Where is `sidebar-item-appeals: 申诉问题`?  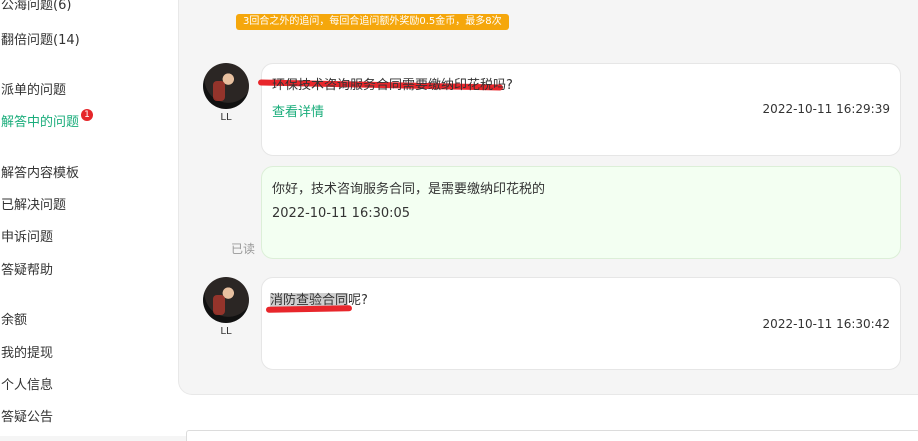
sidebar-item-appeals: 申诉问题 is located at coordinates (27, 235).